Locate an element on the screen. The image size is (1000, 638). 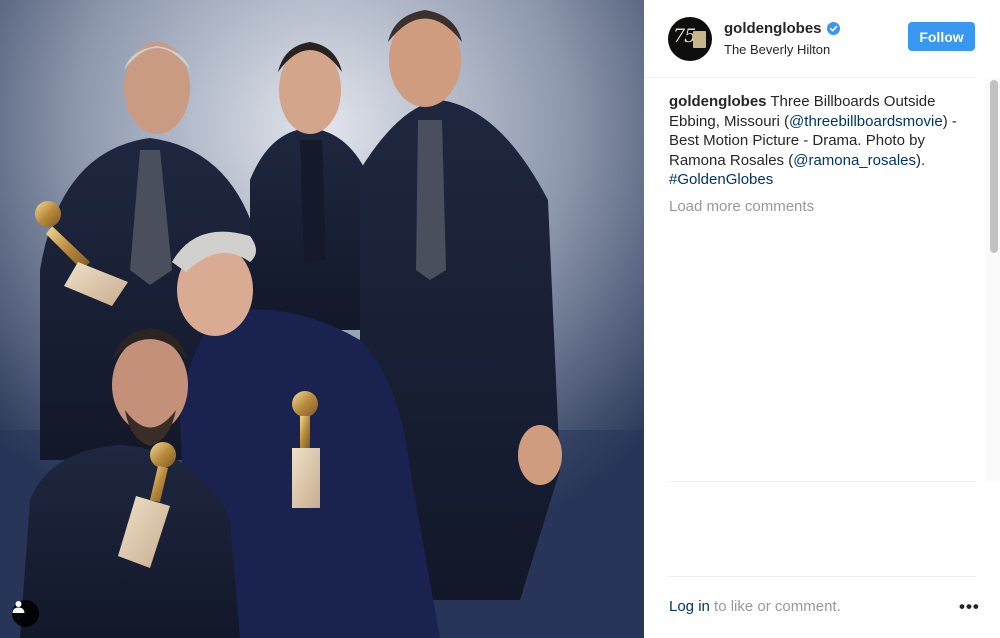
login-prompt-text: to like or comment. is located at coordinates (775, 606).